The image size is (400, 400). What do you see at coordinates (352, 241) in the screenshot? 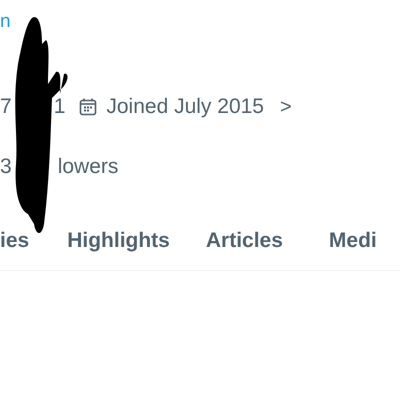
I see `profile-tab: Medi` at bounding box center [352, 241].